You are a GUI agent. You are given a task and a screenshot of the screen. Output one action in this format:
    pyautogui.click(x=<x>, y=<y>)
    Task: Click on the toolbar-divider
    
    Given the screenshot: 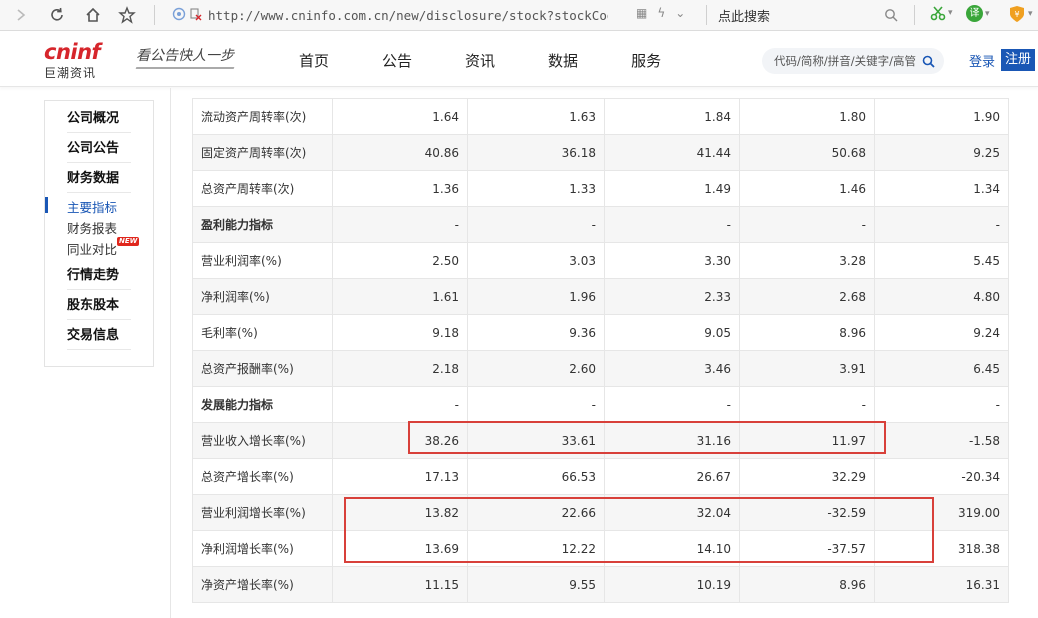 What is the action you would take?
    pyautogui.click(x=914, y=15)
    